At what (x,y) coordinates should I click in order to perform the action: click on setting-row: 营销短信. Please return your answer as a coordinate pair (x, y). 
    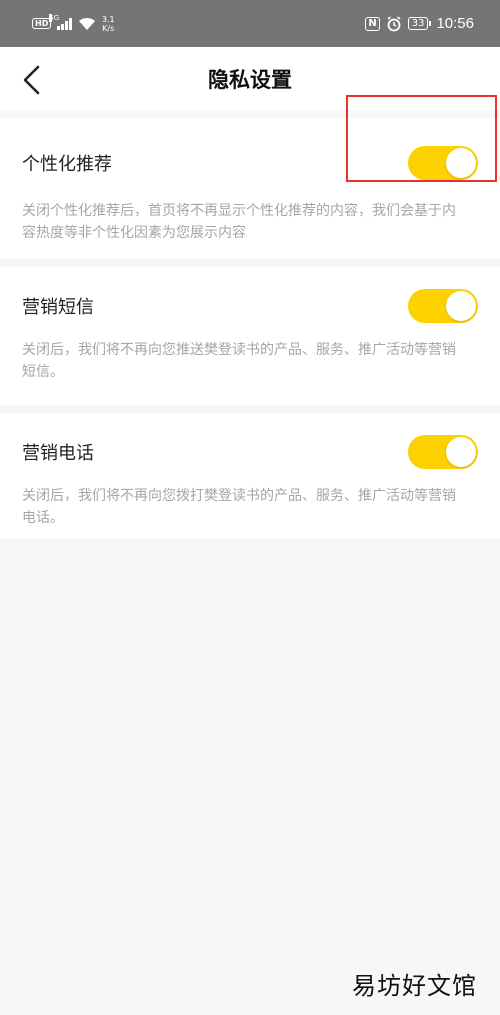
    Looking at the image, I should click on (250, 306).